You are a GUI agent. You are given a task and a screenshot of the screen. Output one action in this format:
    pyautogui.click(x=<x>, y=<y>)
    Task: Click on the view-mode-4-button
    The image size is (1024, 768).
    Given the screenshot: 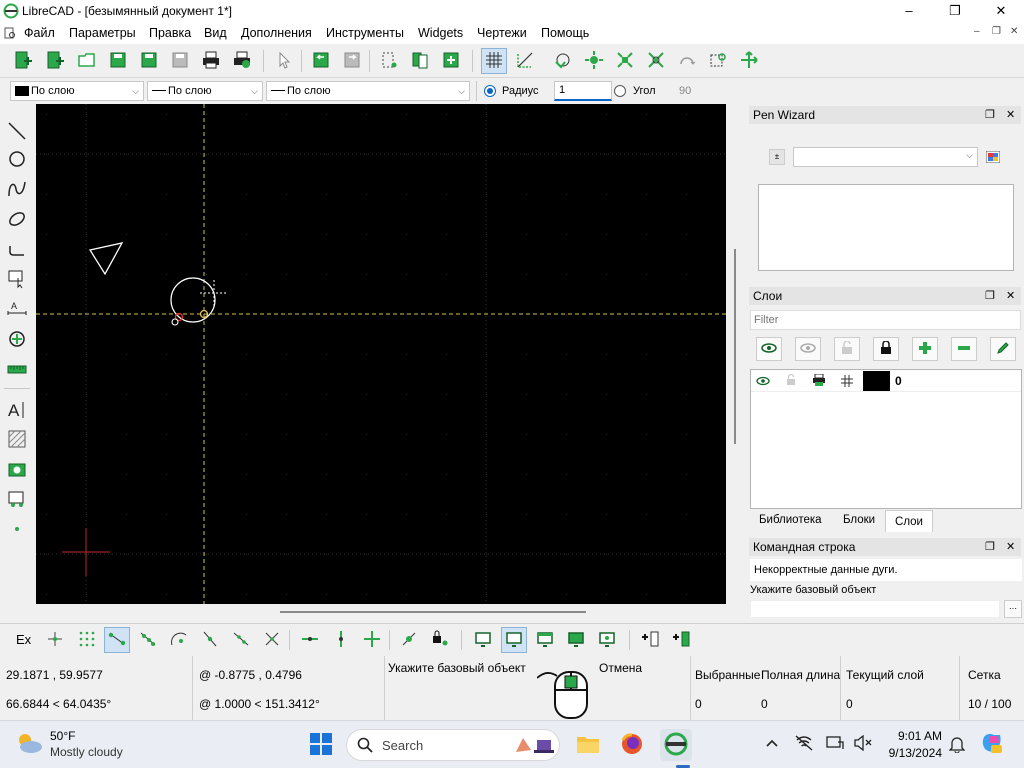 What is the action you would take?
    pyautogui.click(x=576, y=640)
    